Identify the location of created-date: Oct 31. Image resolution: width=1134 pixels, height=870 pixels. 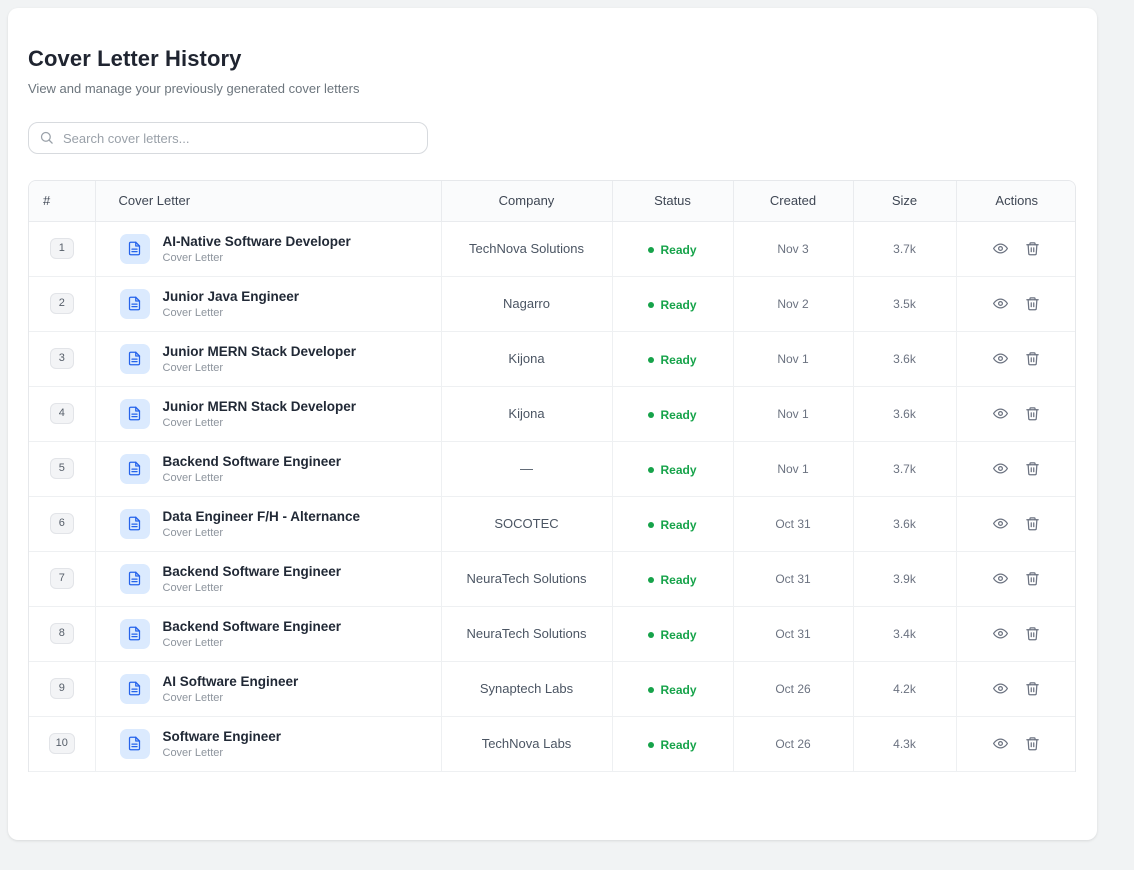
(793, 579).